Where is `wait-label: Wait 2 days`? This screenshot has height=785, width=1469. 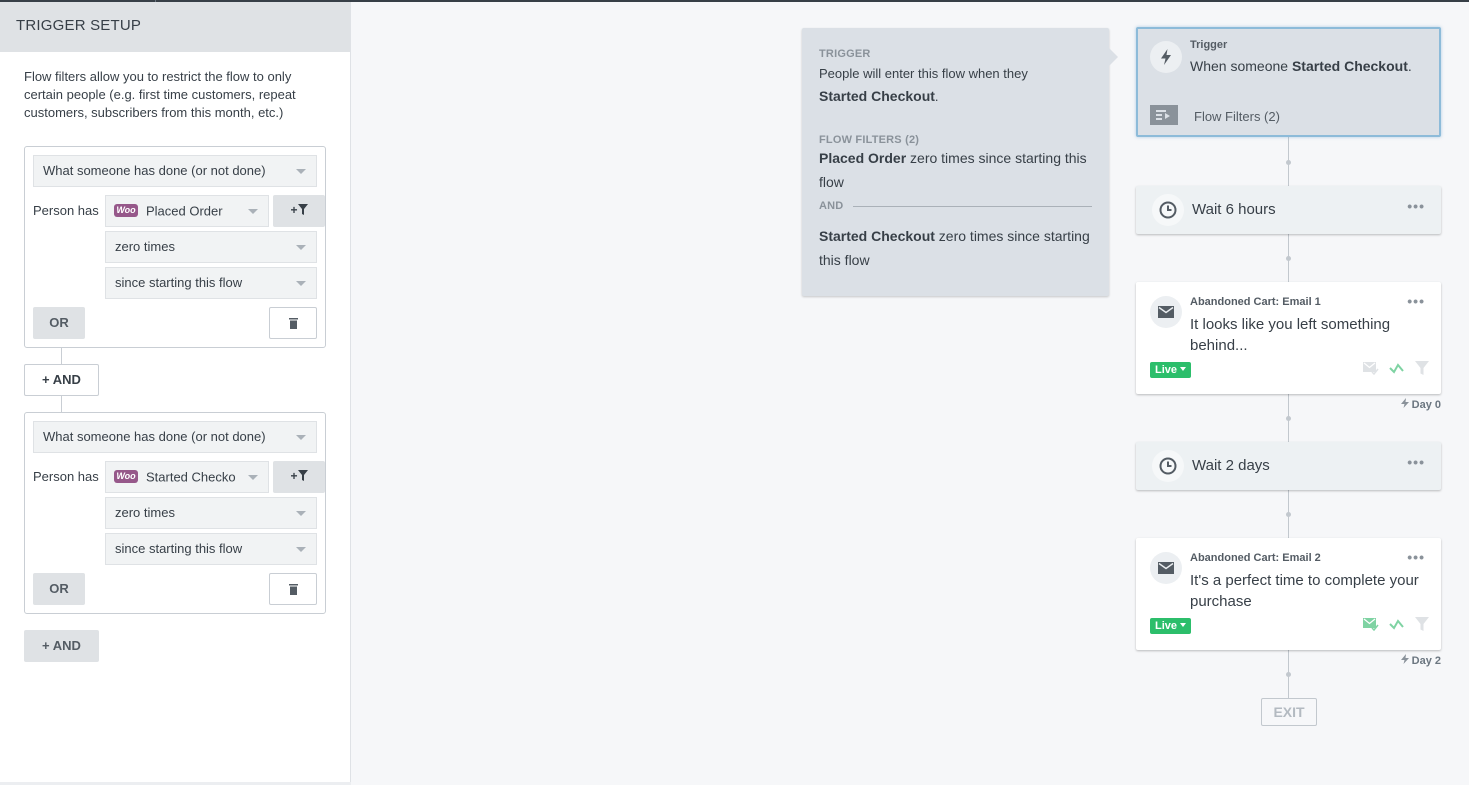
wait-label: Wait 2 days is located at coordinates (1231, 465).